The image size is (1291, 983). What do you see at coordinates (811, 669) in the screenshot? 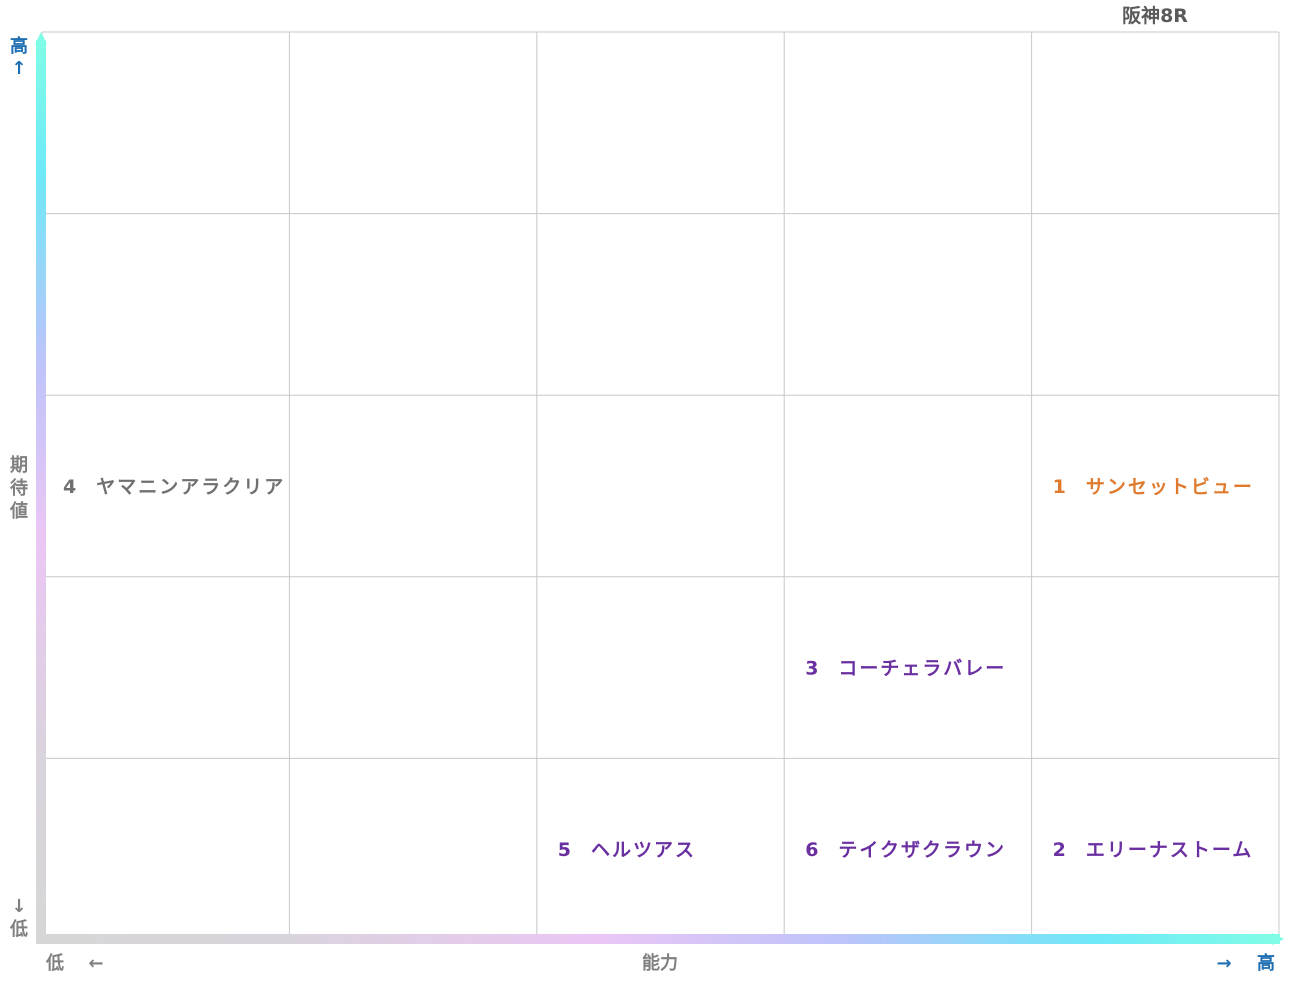
I see `horse-number: 3` at bounding box center [811, 669].